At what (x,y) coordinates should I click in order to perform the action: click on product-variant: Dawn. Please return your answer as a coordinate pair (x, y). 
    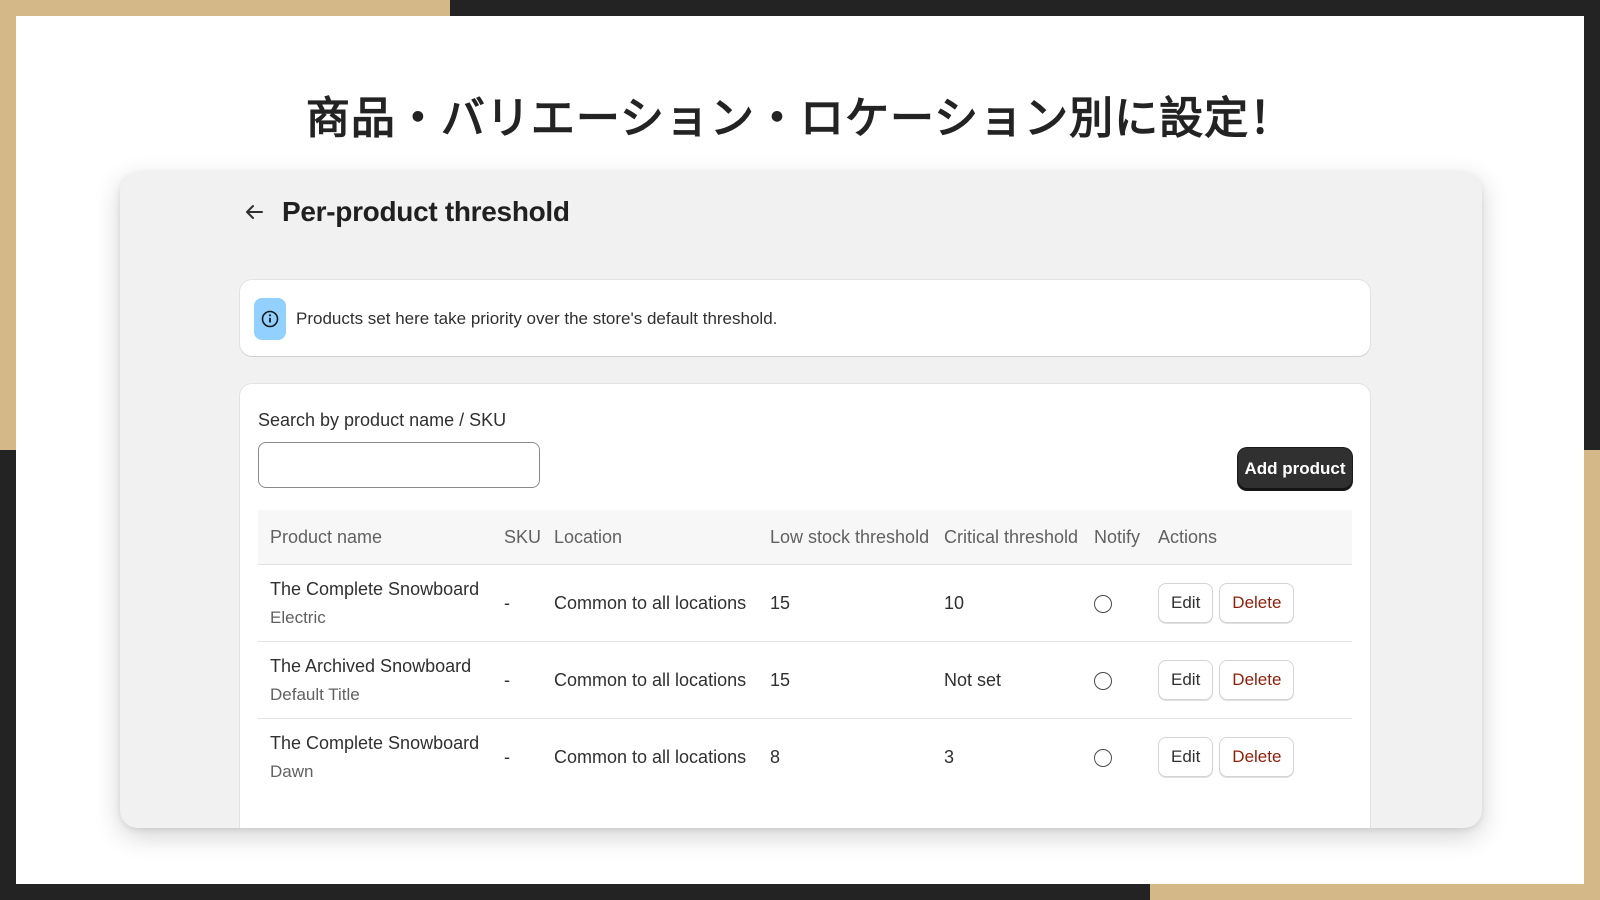
    Looking at the image, I should click on (292, 771).